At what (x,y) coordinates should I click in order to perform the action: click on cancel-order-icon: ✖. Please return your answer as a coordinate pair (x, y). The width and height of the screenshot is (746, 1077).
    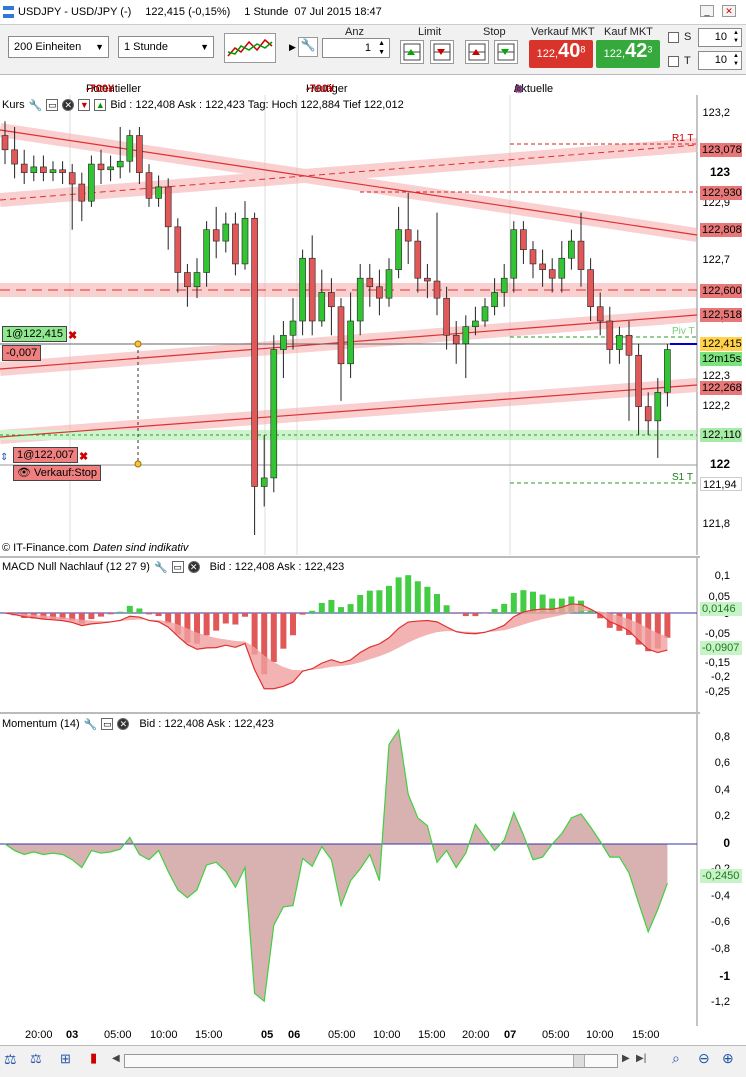
    Looking at the image, I should click on (83, 456).